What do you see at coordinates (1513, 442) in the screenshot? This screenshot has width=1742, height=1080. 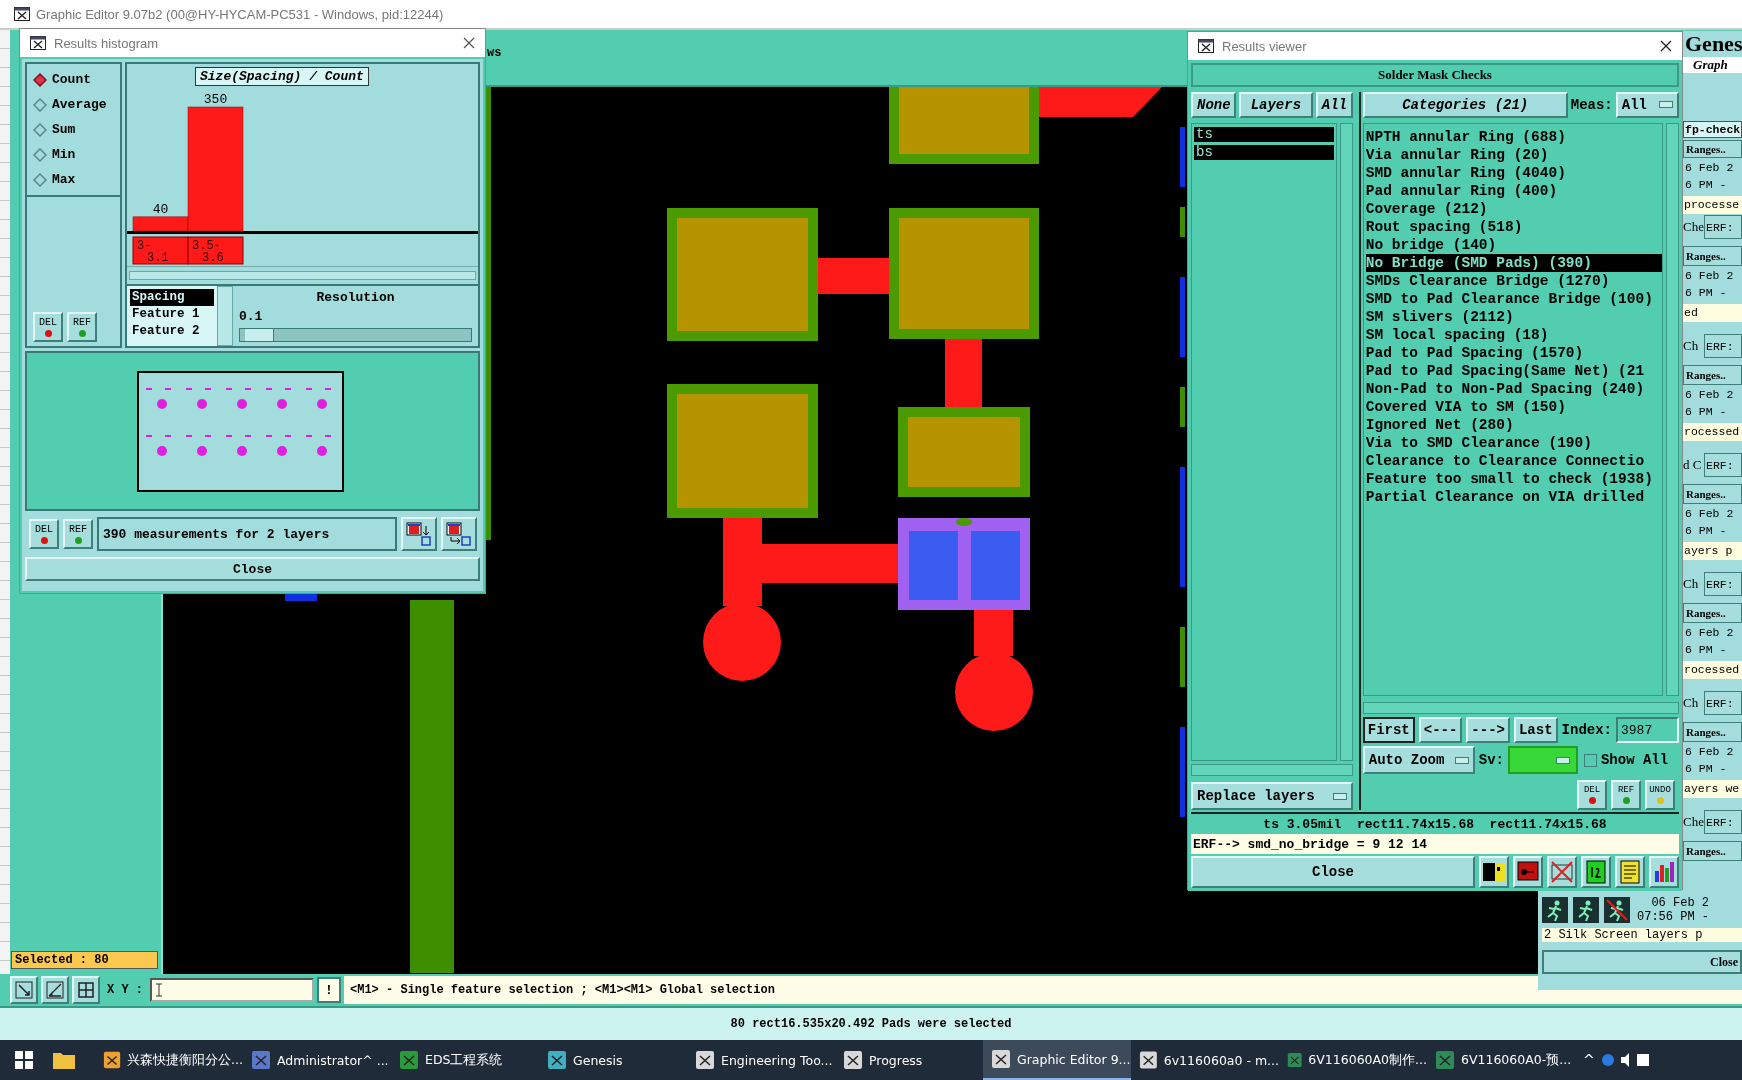 I see `list-item: Via to SMD Clearance (190)` at bounding box center [1513, 442].